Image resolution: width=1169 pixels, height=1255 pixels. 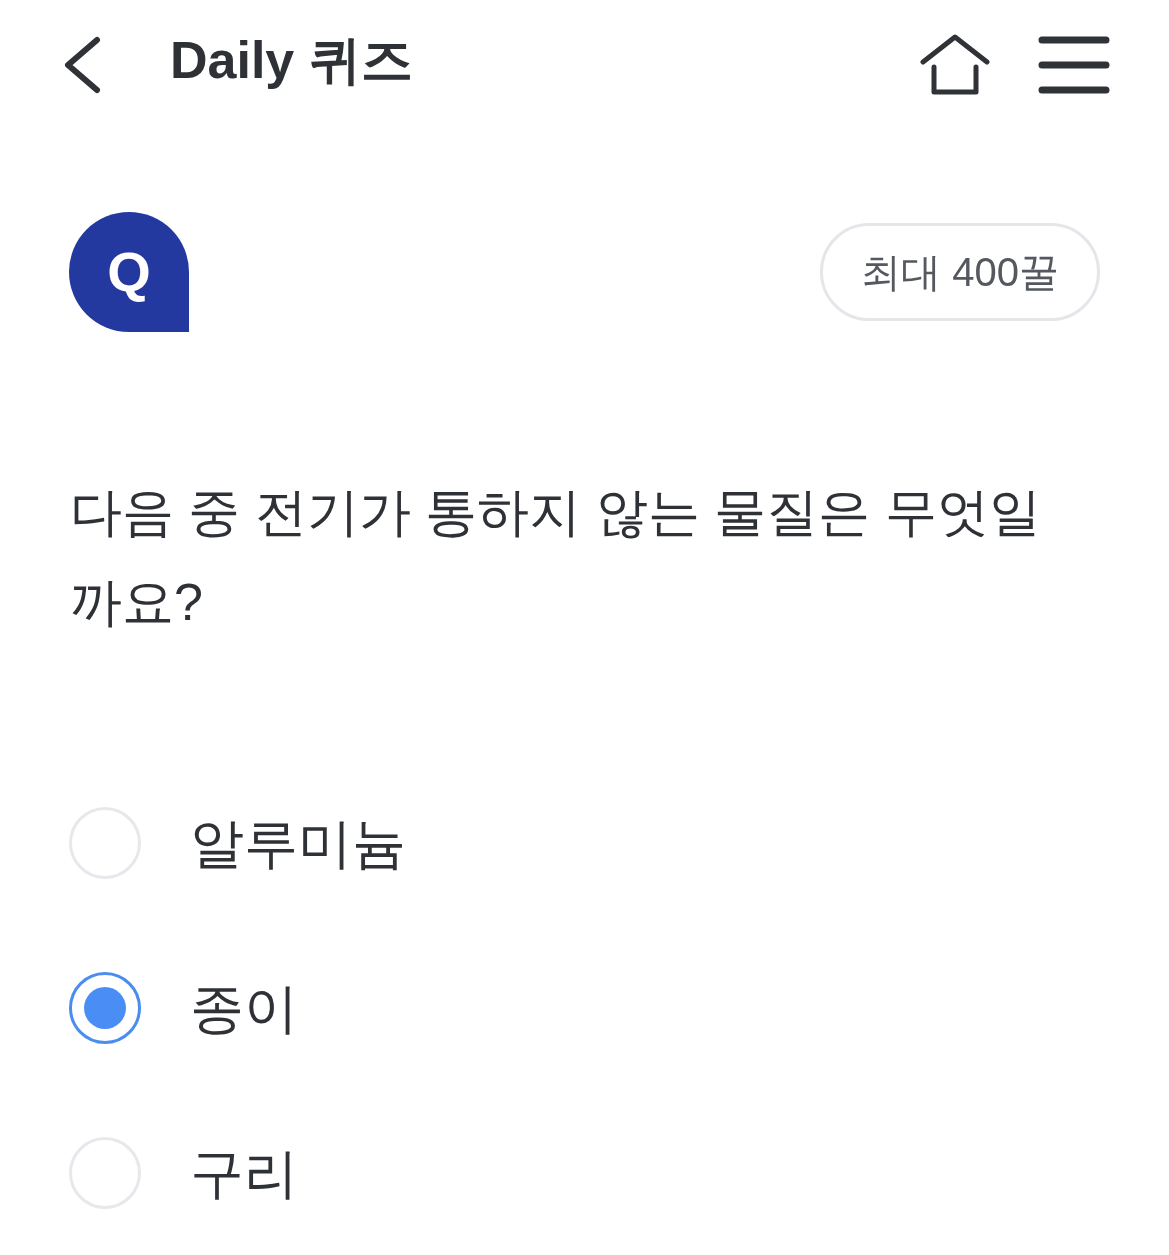 I want to click on question-text: 다음 중 전기가 통하지 않는 물질은 무엇일까요?, so click(x=556, y=557).